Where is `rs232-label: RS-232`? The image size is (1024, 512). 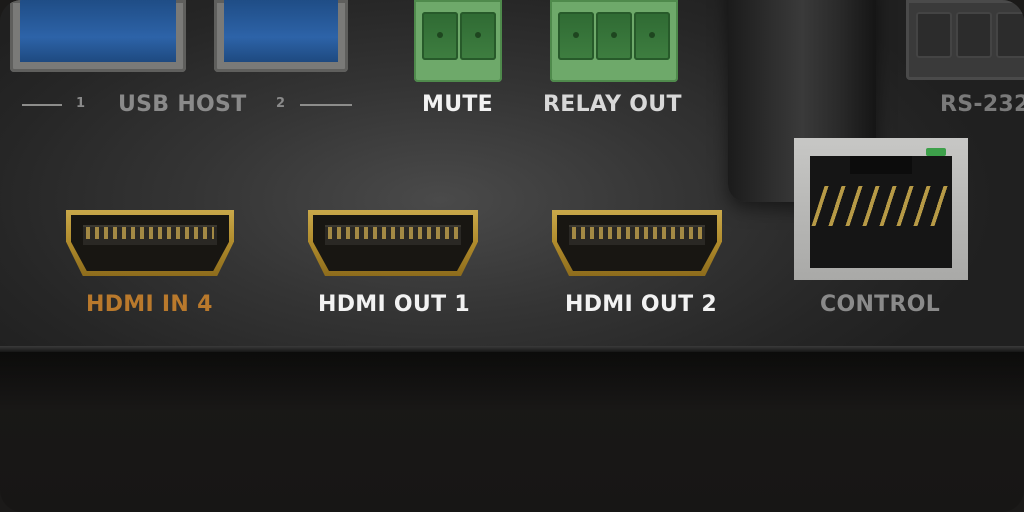 rs232-label: RS-232 is located at coordinates (982, 104).